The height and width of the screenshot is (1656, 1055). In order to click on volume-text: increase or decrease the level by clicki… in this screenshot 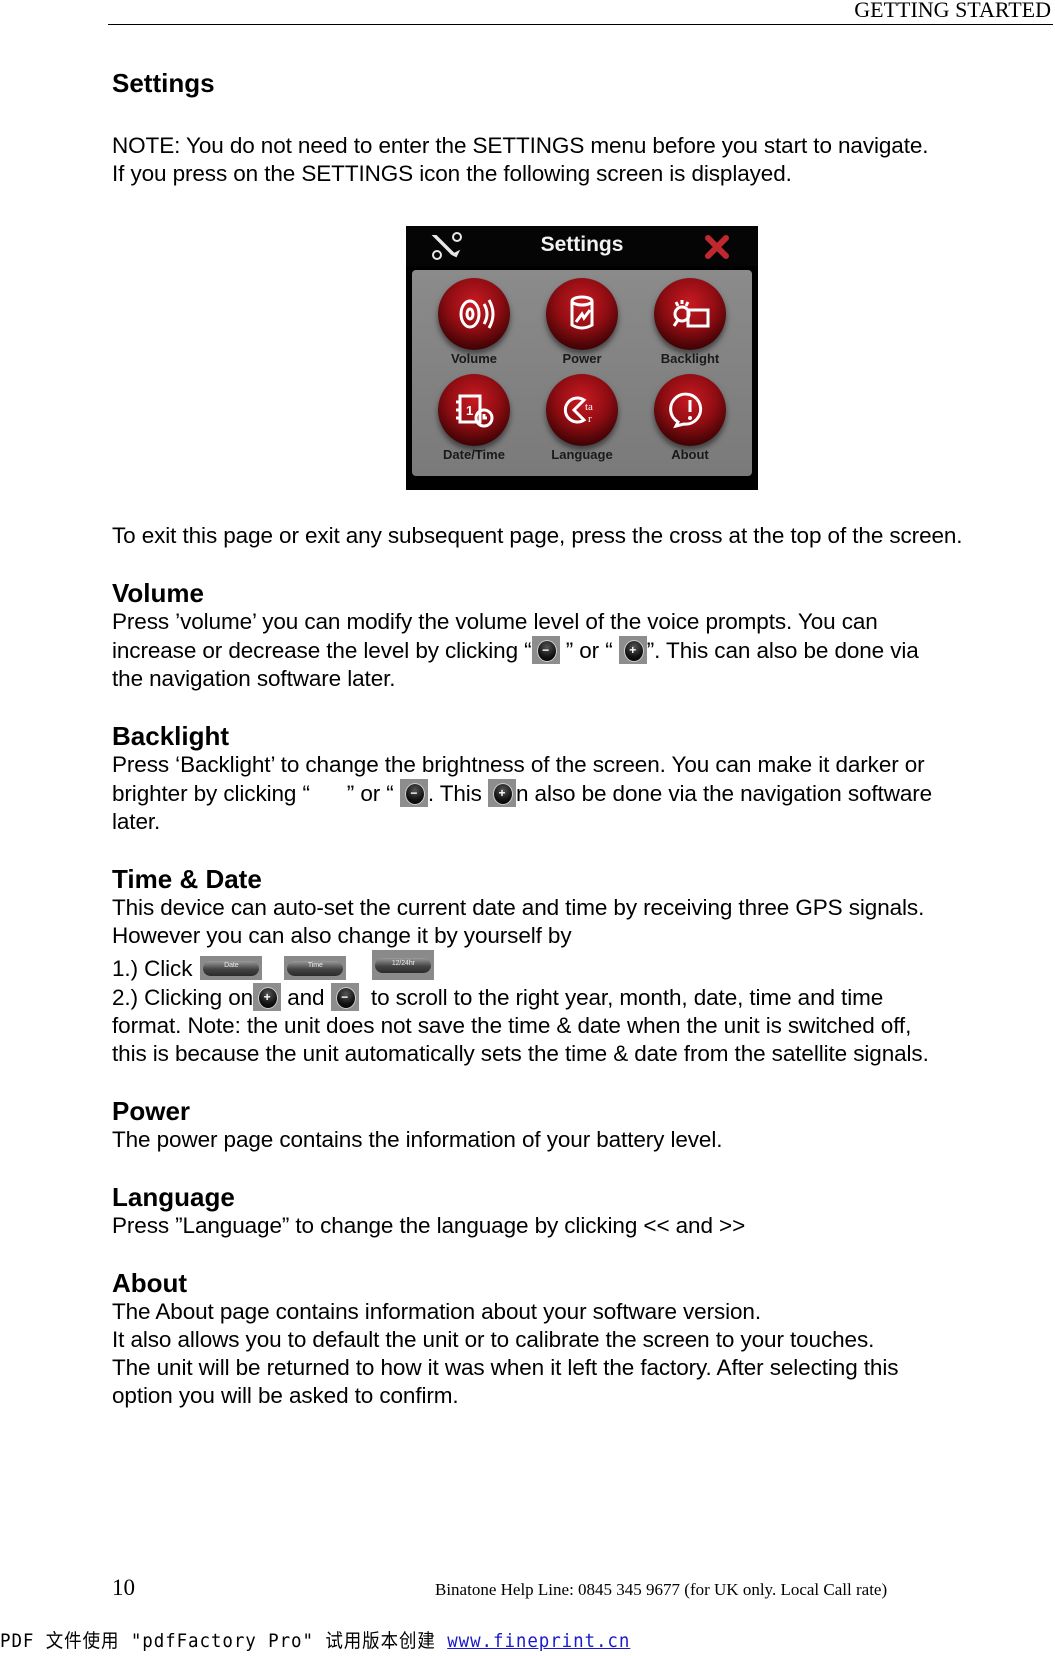, I will do `click(579, 650)`.